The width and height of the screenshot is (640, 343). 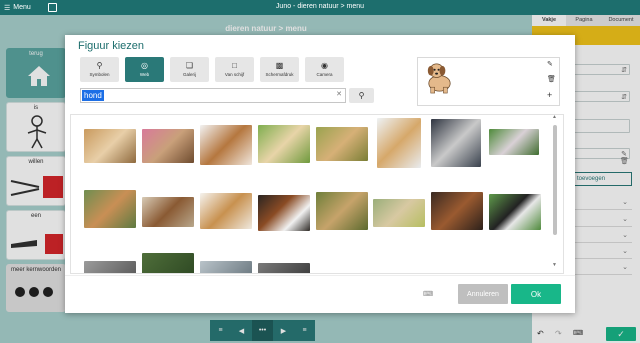 I want to click on scroll-up-icon: ▲, so click(x=554, y=117).